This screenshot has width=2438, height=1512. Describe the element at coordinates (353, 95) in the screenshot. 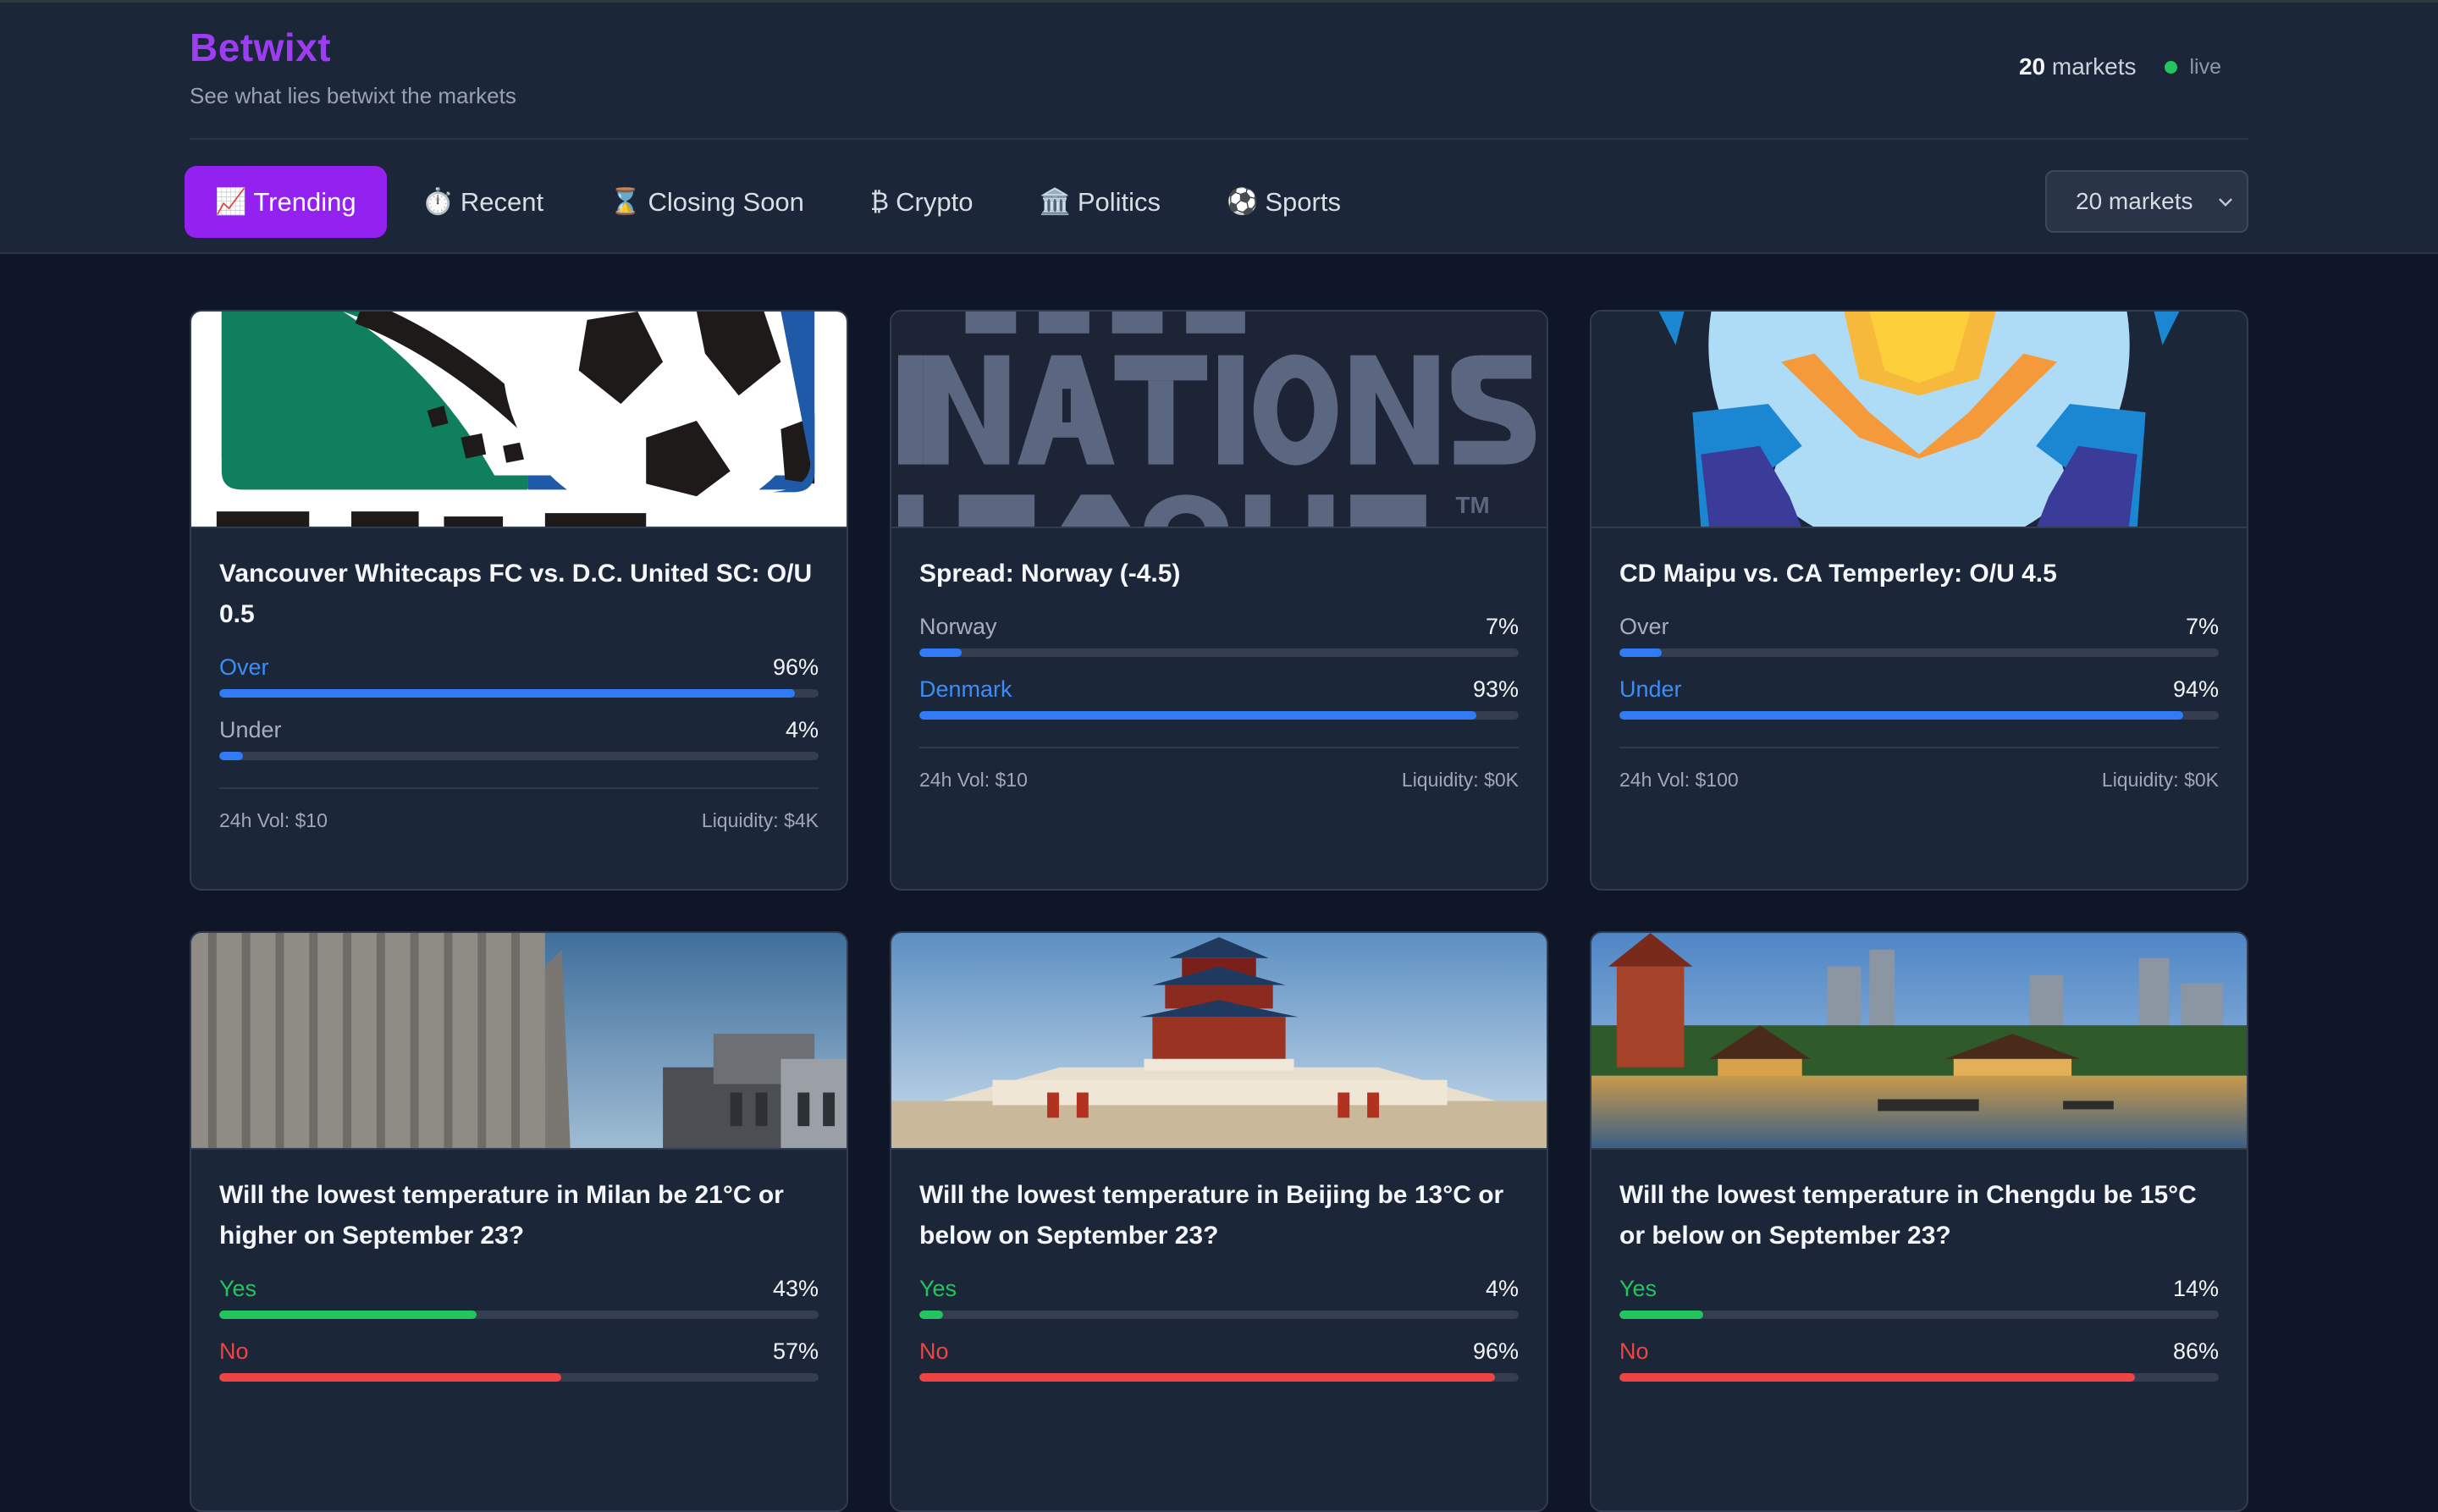

I see `tagline: See what lies betwixt the markets` at that location.